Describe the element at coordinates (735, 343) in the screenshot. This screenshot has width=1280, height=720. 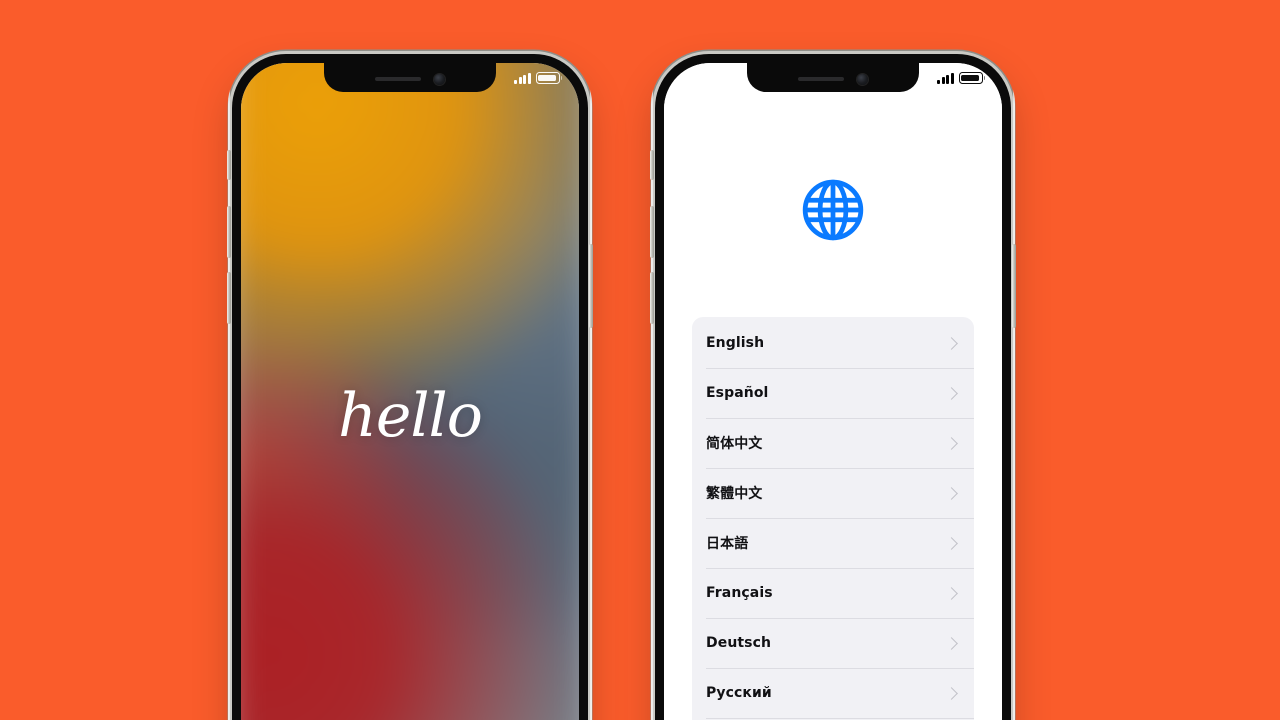
I see `language-label: English` at that location.